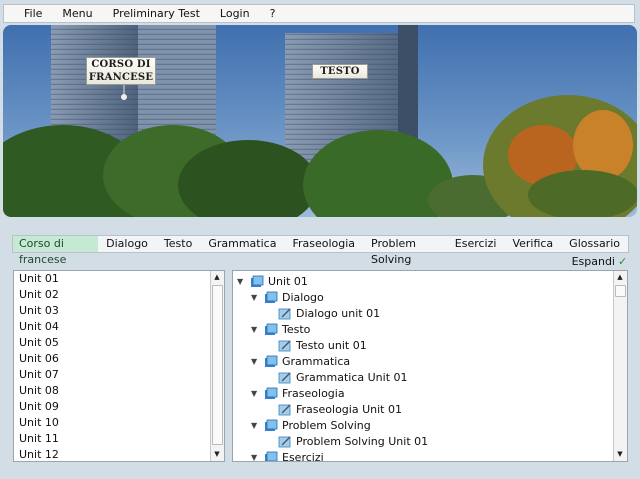 The width and height of the screenshot is (640, 479). Describe the element at coordinates (56, 251) in the screenshot. I see `tab-corso-di-francese: Corso di francese` at that location.